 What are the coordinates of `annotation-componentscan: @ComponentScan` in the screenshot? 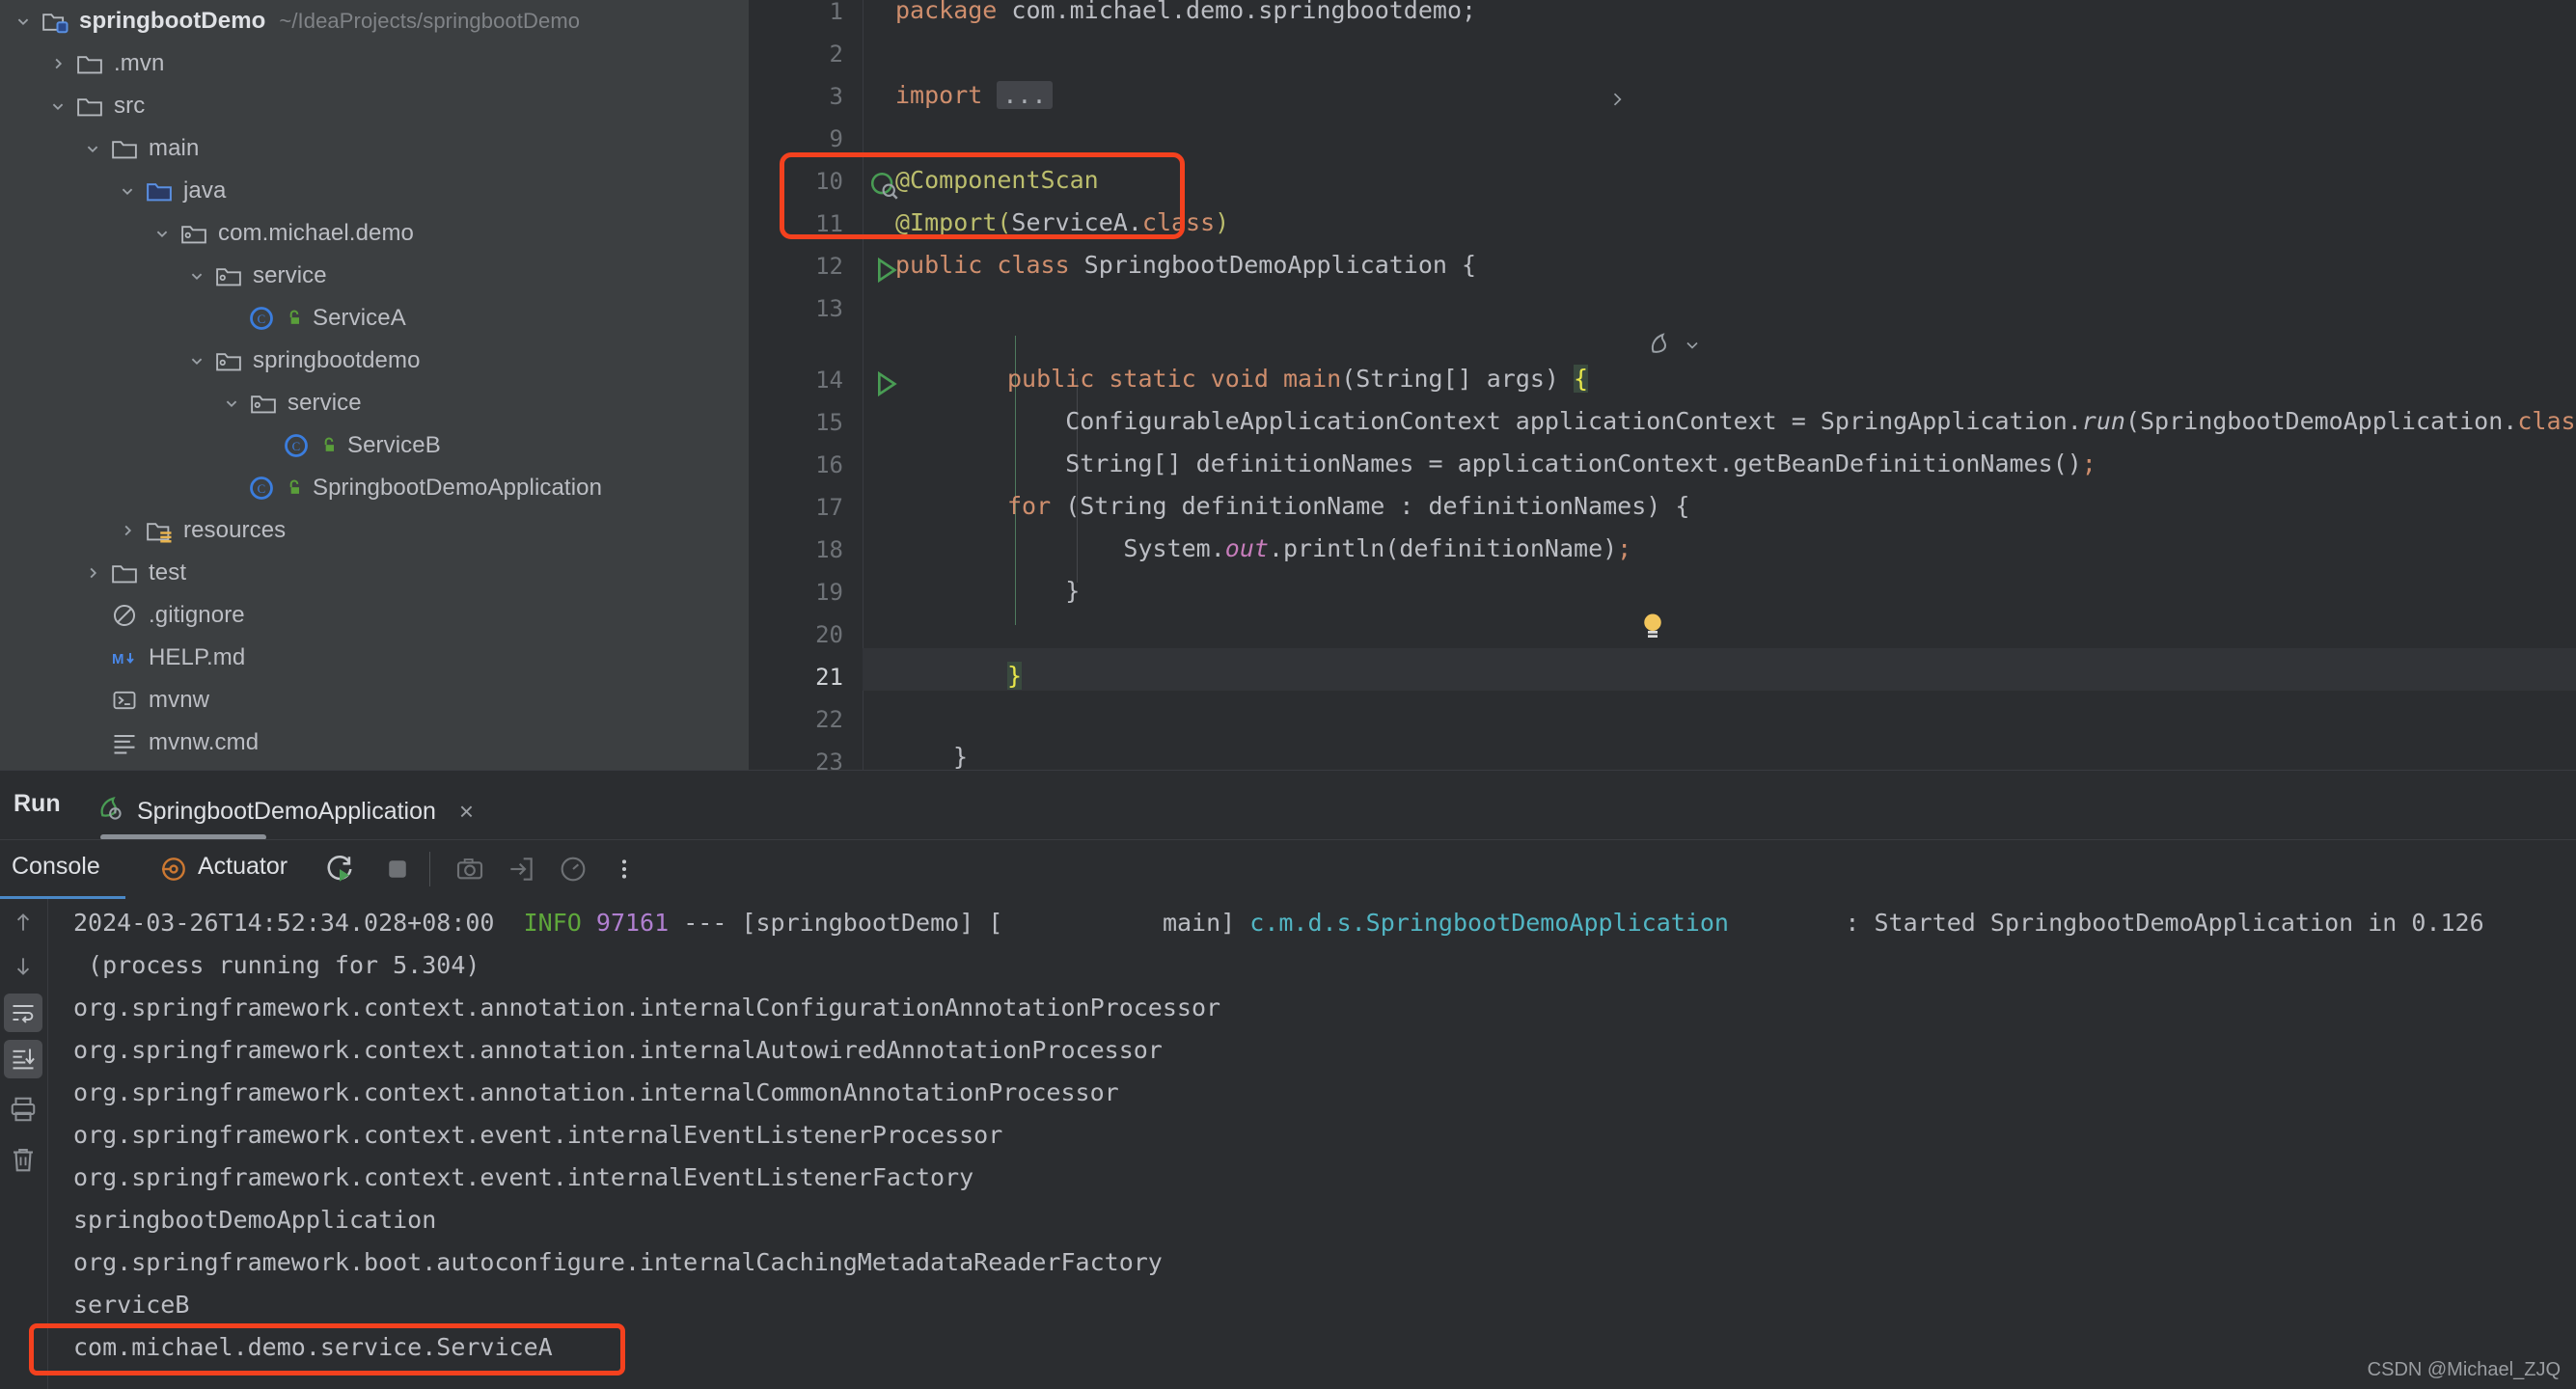 It's located at (997, 180).